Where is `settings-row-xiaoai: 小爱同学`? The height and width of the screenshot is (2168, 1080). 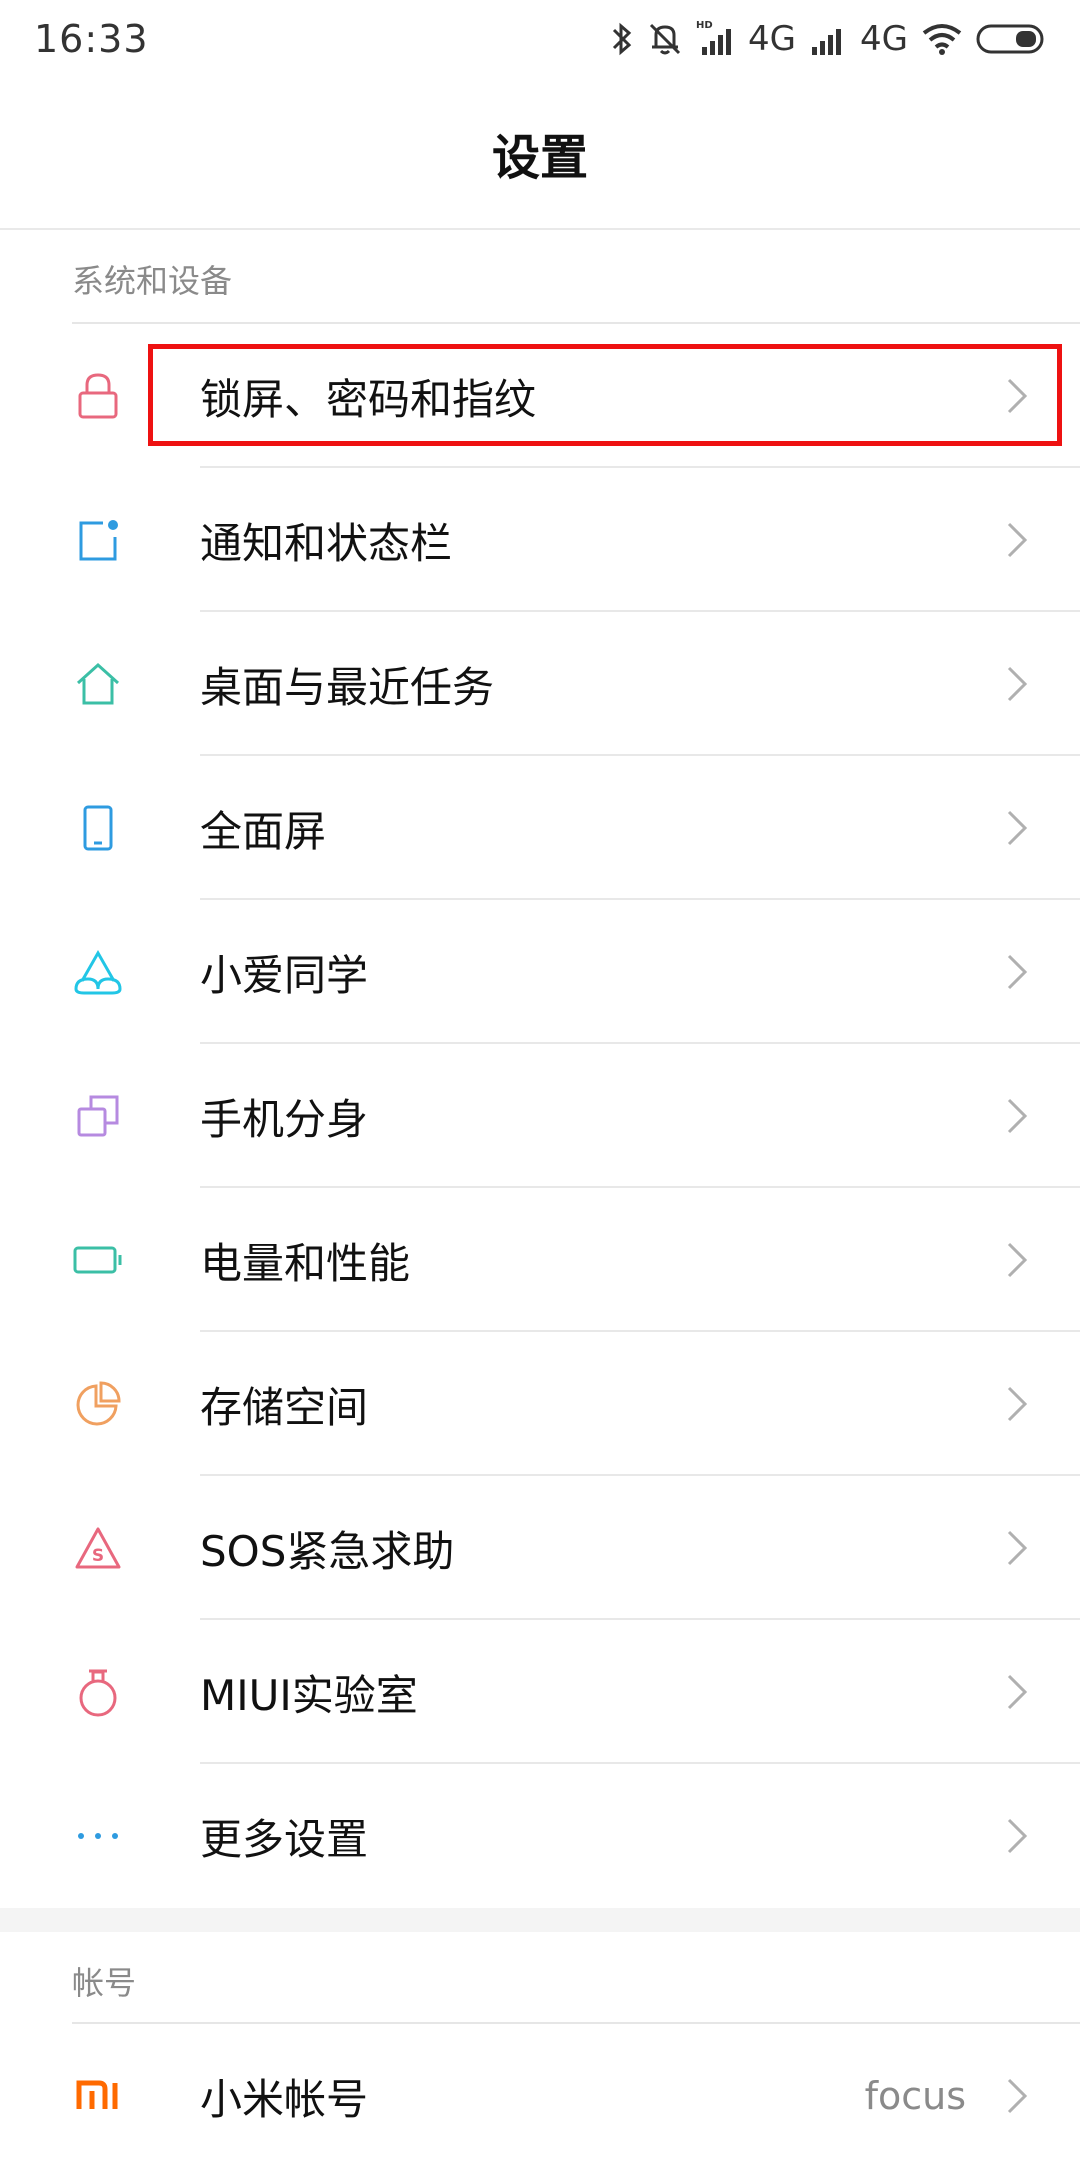 settings-row-xiaoai: 小爱同学 is located at coordinates (540, 972).